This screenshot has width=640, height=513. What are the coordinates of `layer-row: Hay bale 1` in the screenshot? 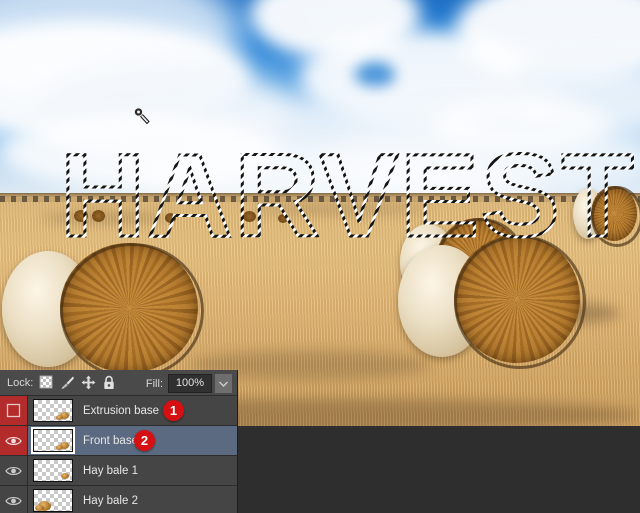 It's located at (118, 471).